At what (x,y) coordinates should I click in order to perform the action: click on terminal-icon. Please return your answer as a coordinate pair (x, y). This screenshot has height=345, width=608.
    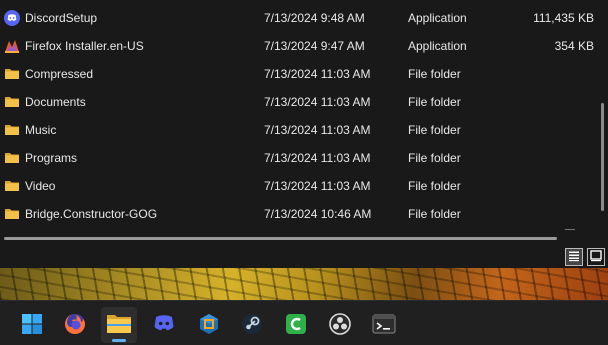
    Looking at the image, I should click on (384, 325).